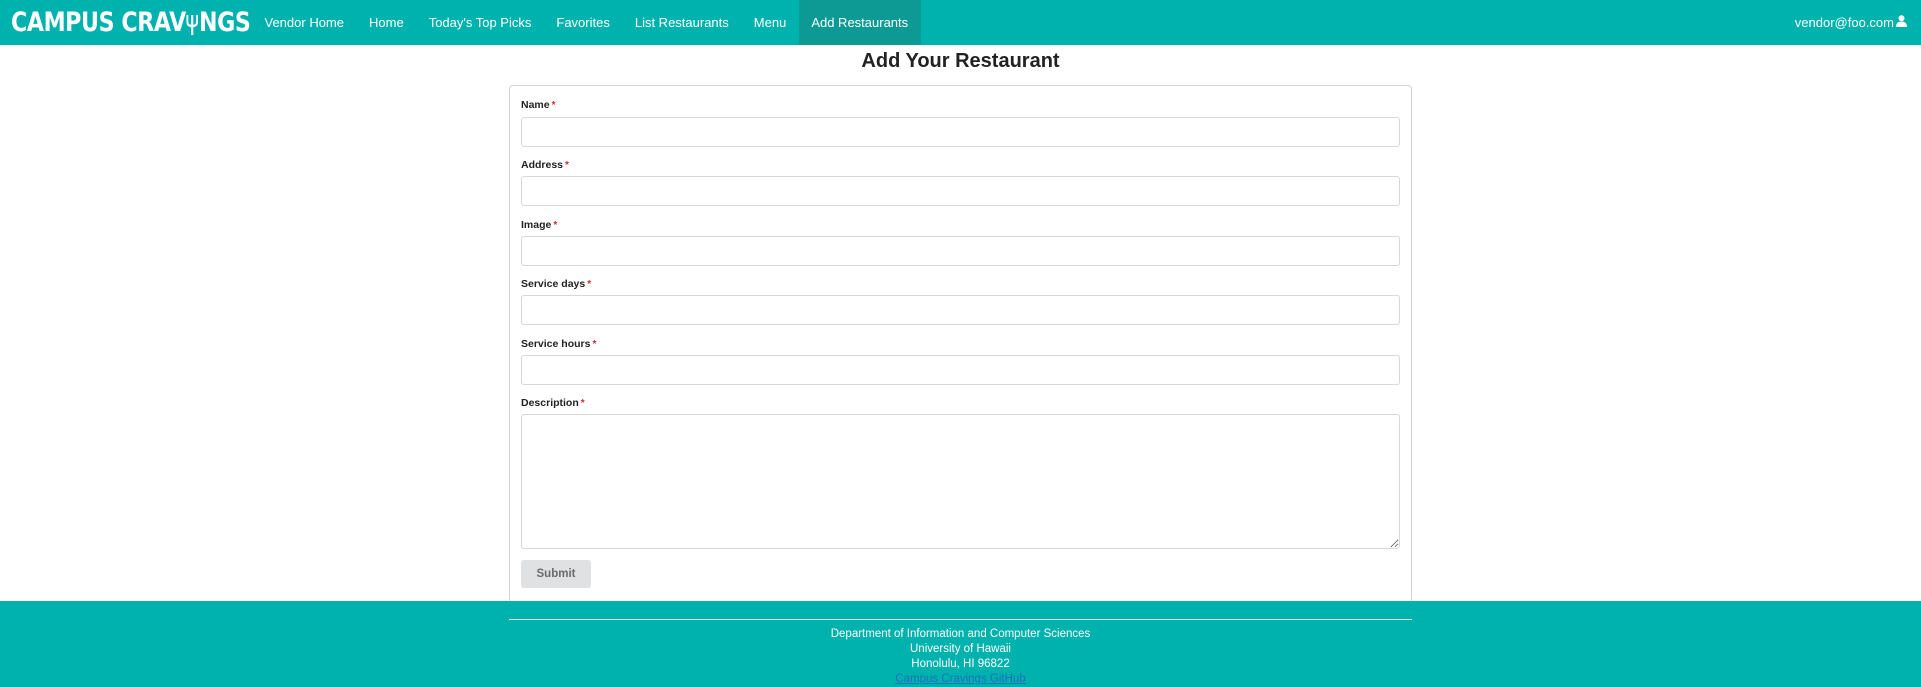 Image resolution: width=1921 pixels, height=687 pixels. Describe the element at coordinates (1844, 22) in the screenshot. I see `user-email: vendor@foo.com` at that location.